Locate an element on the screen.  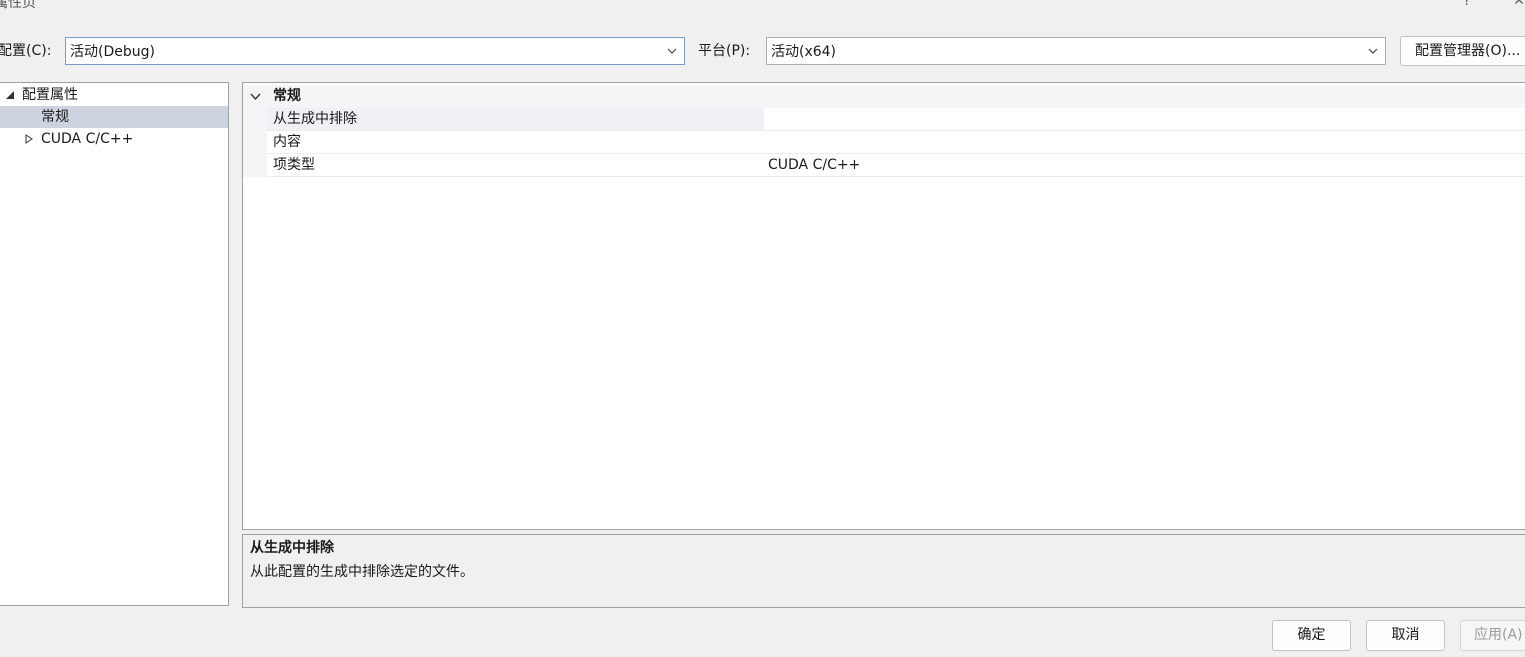
description-title: 从生成中排除 is located at coordinates (292, 548).